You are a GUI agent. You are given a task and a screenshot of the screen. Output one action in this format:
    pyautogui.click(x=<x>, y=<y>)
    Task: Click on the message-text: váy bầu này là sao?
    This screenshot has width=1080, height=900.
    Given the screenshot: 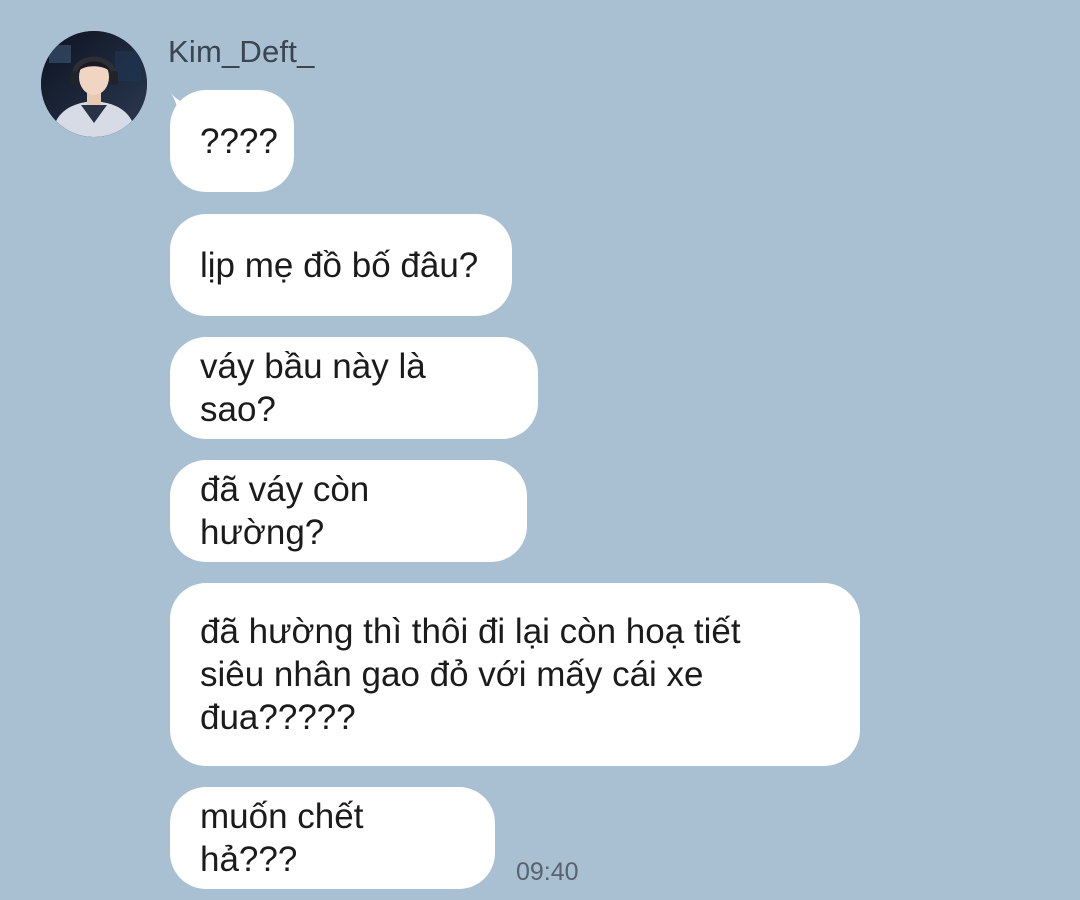 What is the action you would take?
    pyautogui.click(x=313, y=388)
    